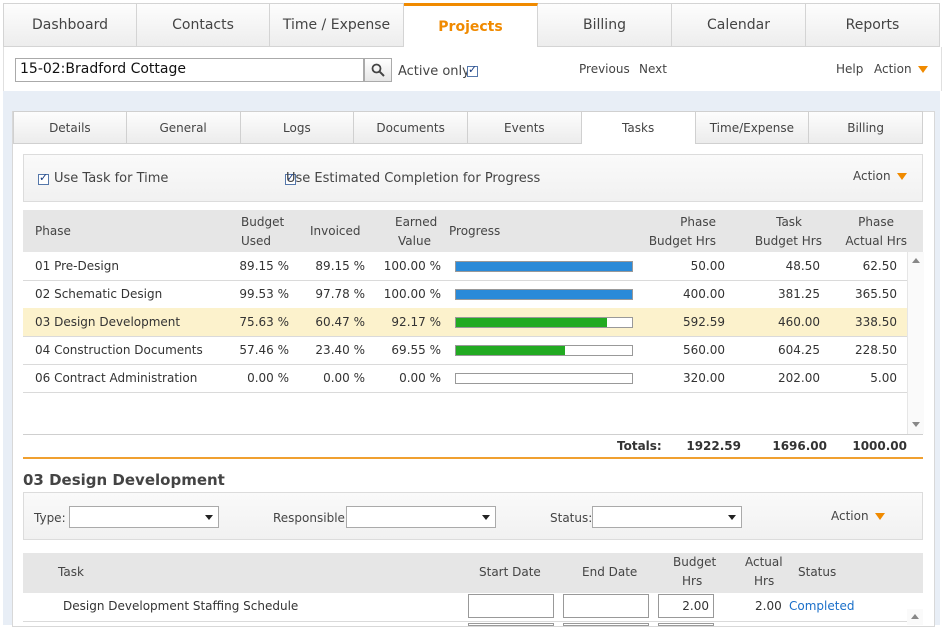 The height and width of the screenshot is (627, 943). Describe the element at coordinates (297, 127) in the screenshot. I see `subtab-logs: Logs` at that location.